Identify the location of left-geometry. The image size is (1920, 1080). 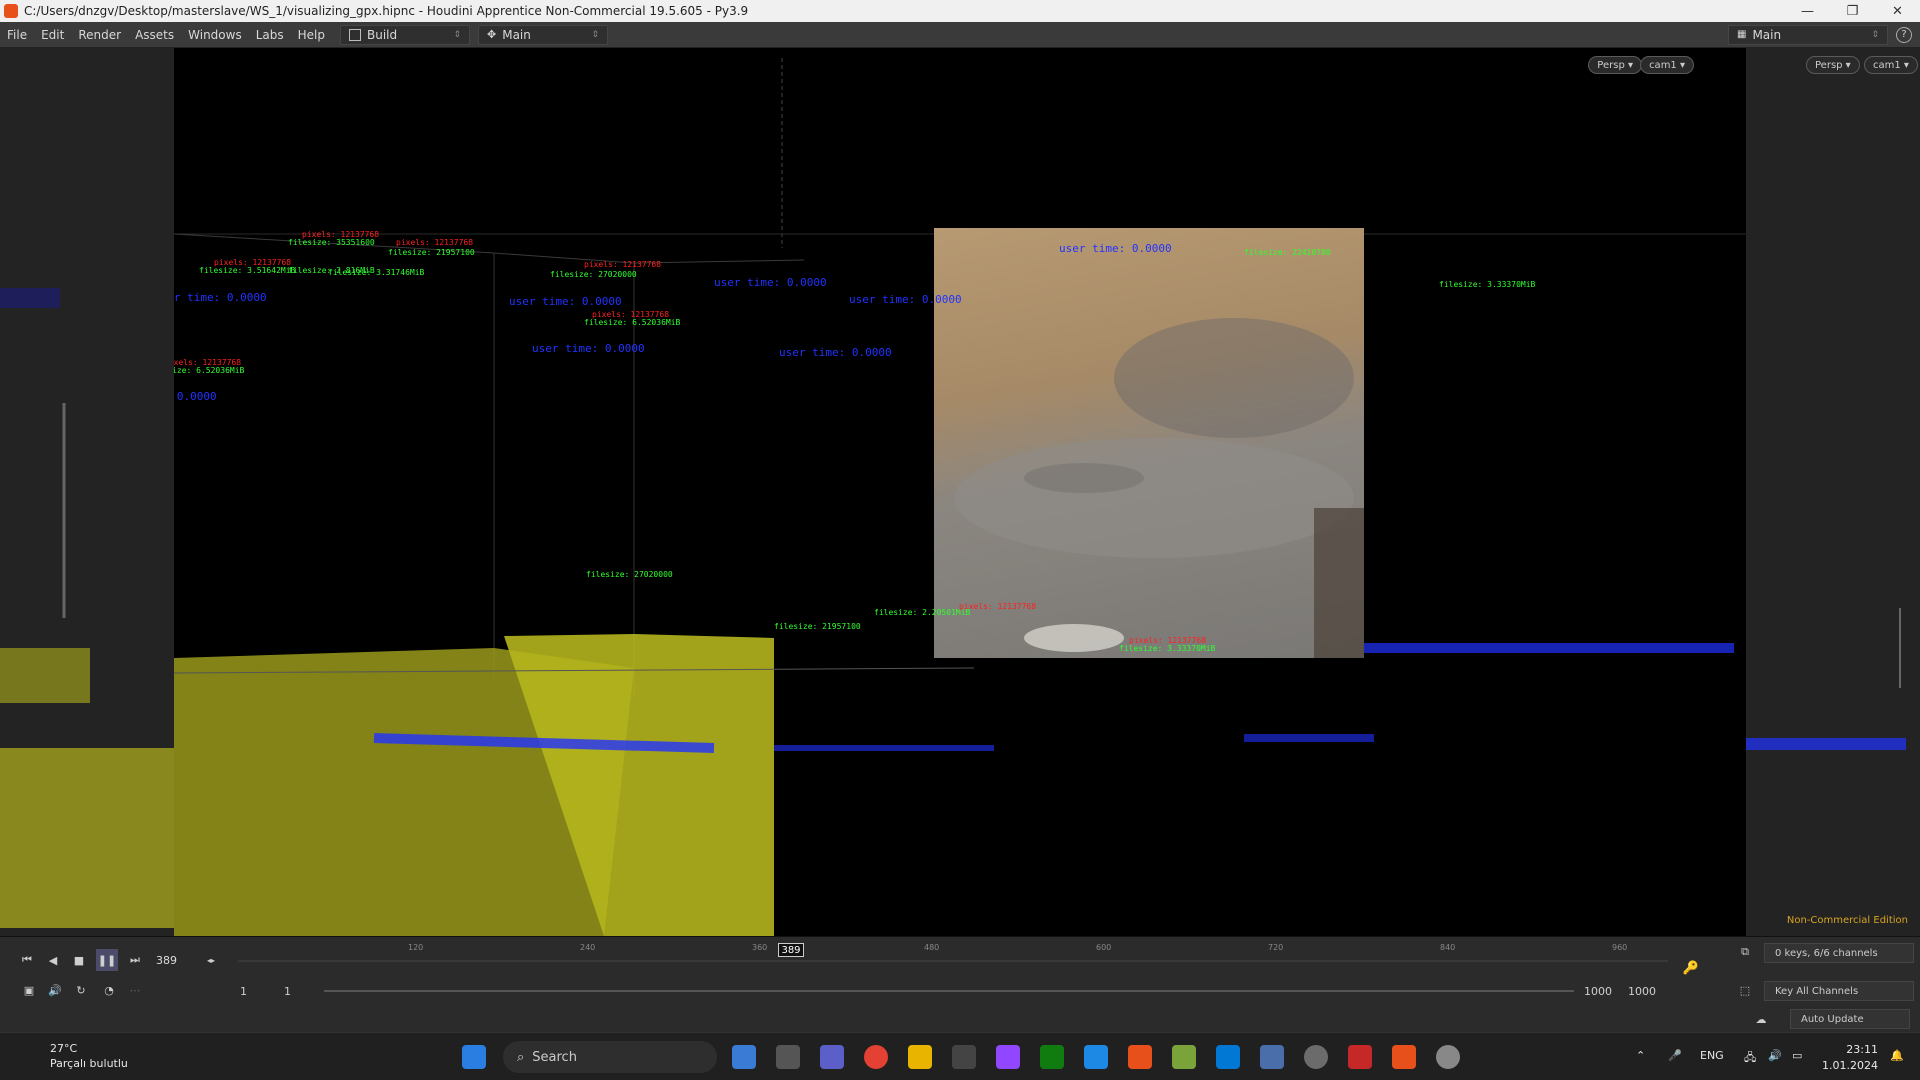
(87, 608).